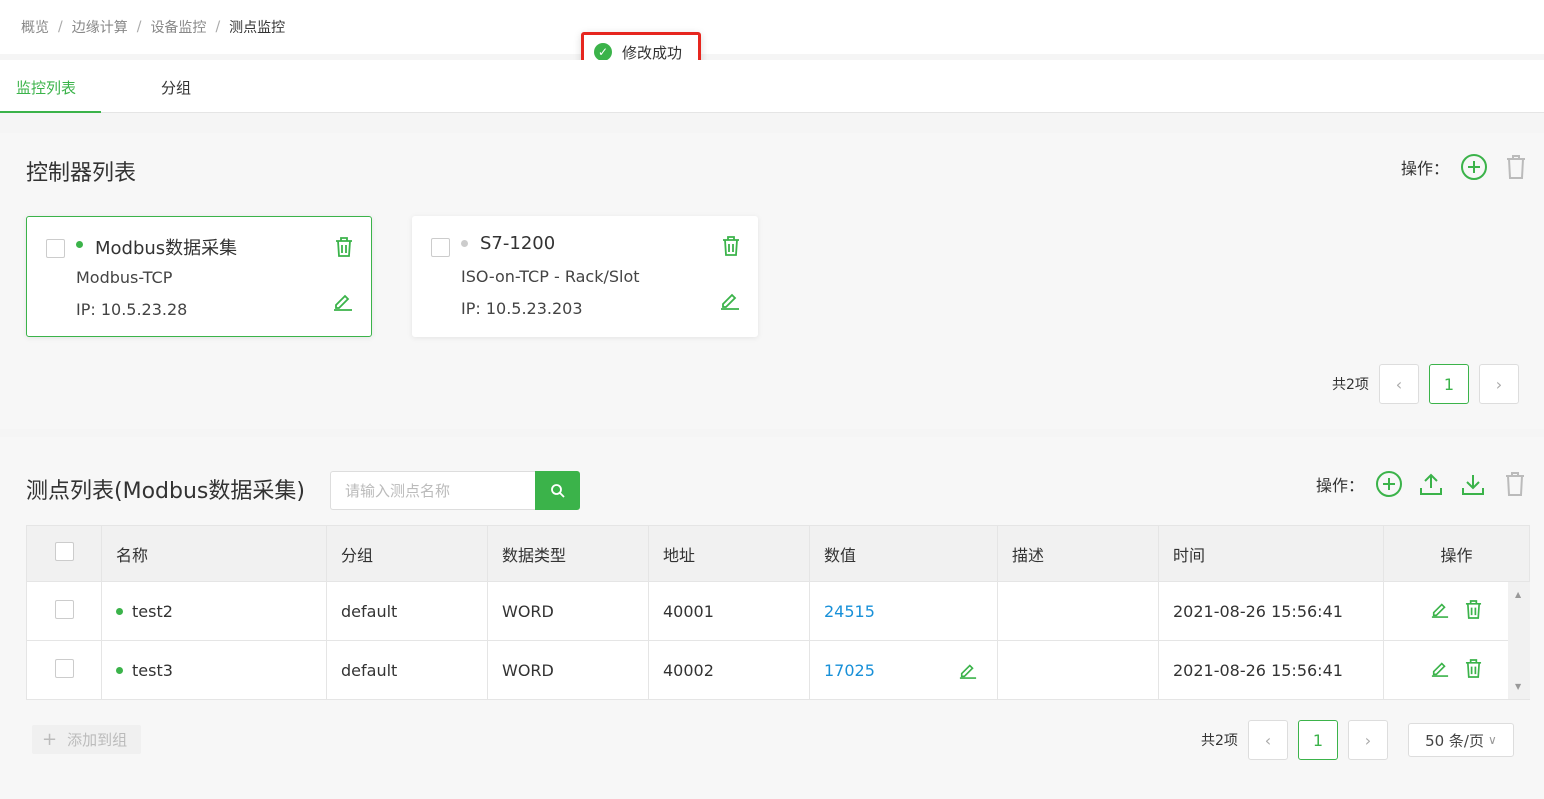 The height and width of the screenshot is (799, 1544). I want to click on controller-card-modbus: Modbus数据采集 Modbus-TCP IP: 10.5.23.28, so click(199, 276).